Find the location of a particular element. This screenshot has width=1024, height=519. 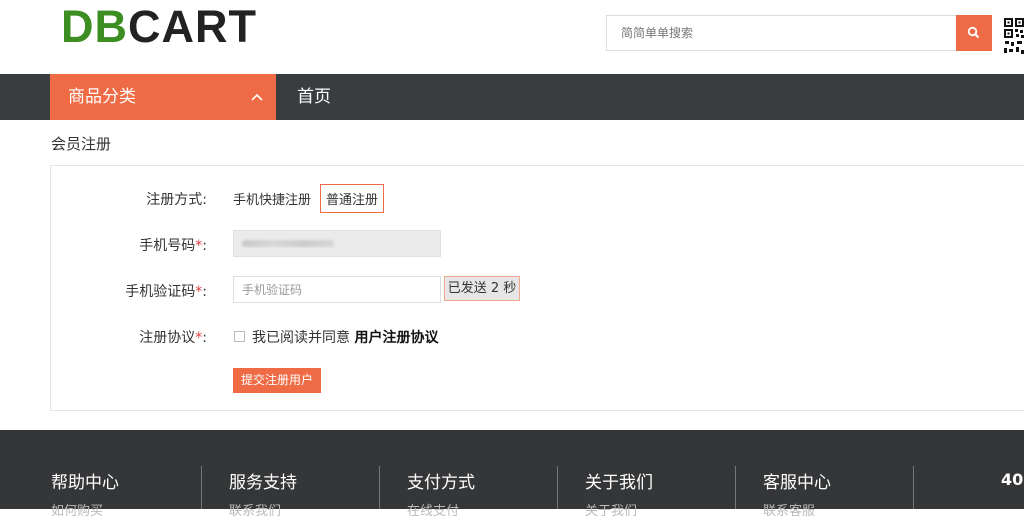

code-label-text: 手机验证码 is located at coordinates (160, 292).